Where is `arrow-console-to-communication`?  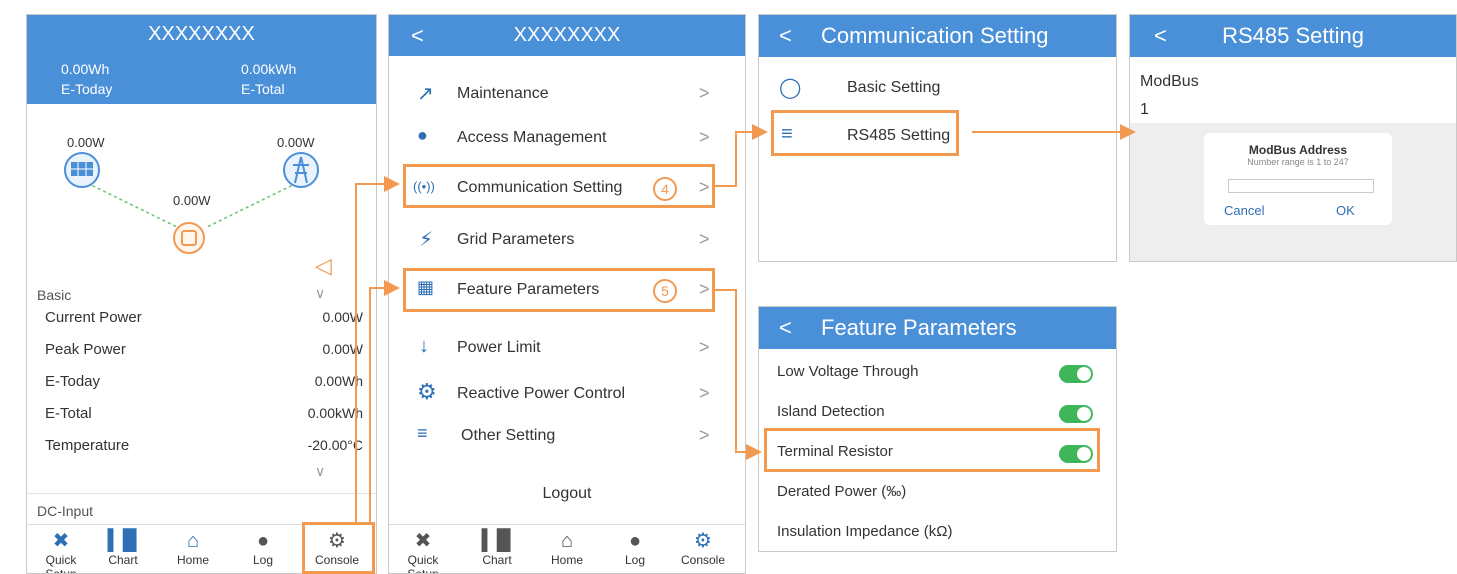 arrow-console-to-communication is located at coordinates (377, 349).